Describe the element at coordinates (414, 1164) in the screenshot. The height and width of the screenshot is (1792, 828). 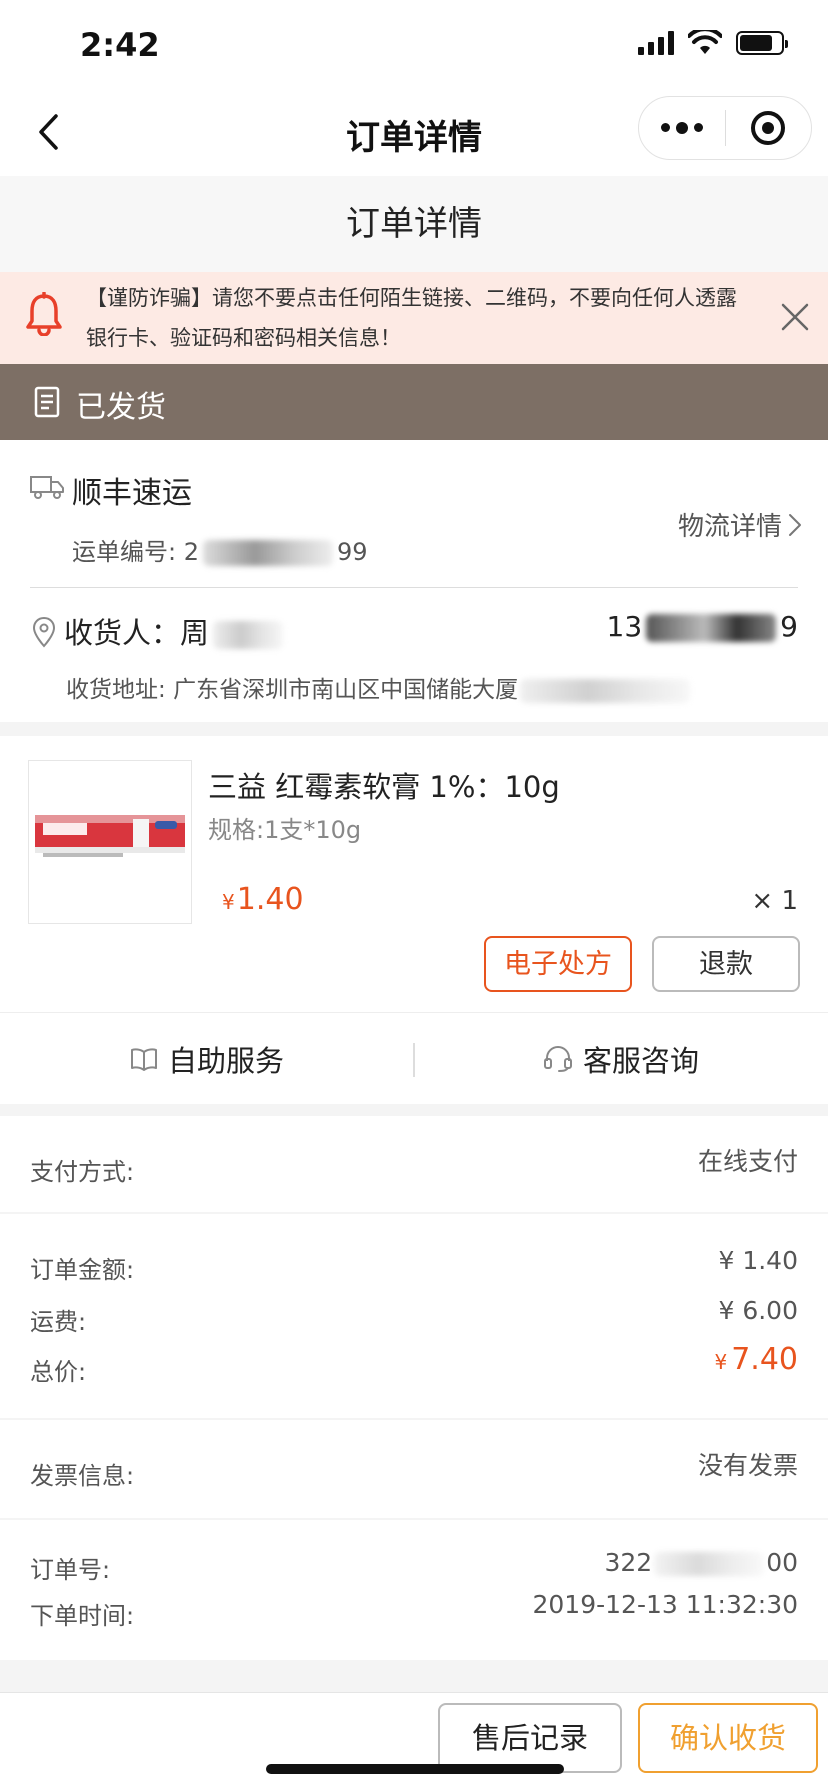
I see `payment-section: 支付方式: 在线支付` at that location.